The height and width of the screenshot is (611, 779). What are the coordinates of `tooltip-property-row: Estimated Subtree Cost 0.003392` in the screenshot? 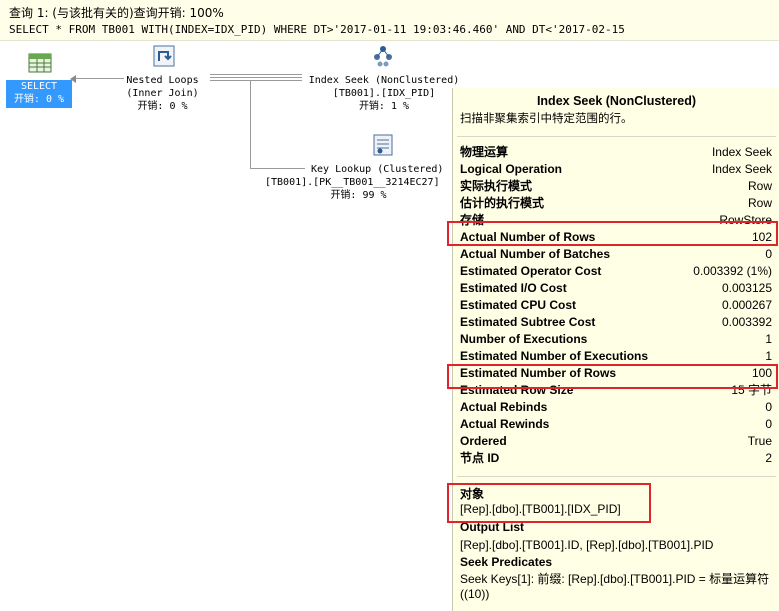 It's located at (616, 322).